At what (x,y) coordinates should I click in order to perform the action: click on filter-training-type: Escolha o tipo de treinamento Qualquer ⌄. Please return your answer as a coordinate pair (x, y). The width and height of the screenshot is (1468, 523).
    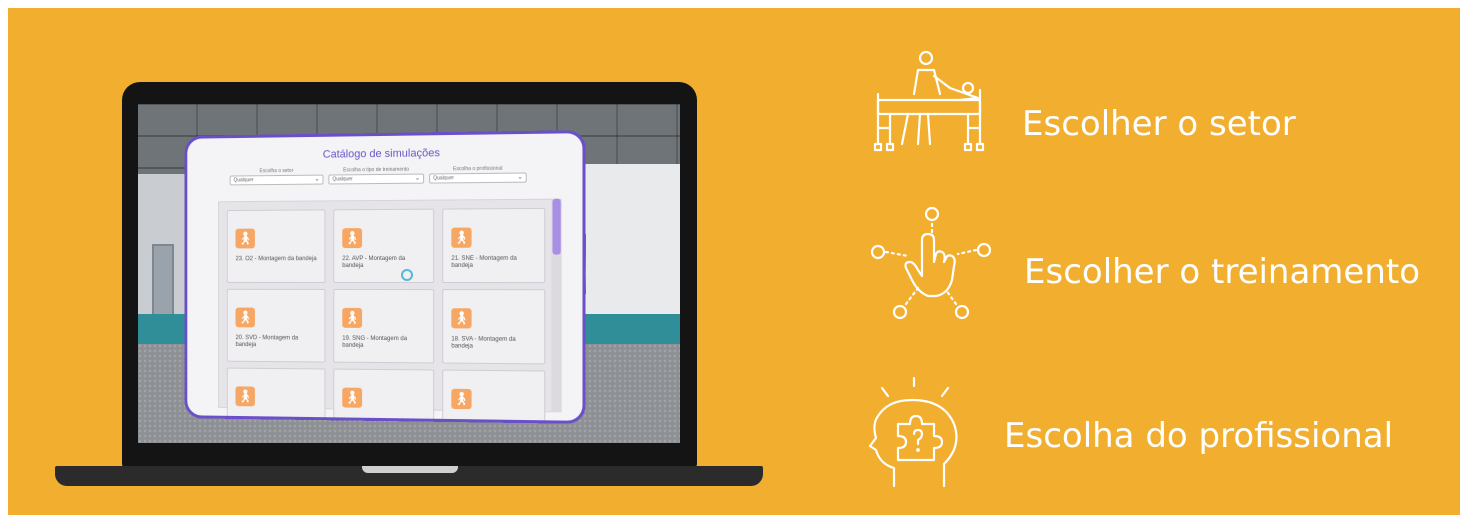
    Looking at the image, I should click on (376, 175).